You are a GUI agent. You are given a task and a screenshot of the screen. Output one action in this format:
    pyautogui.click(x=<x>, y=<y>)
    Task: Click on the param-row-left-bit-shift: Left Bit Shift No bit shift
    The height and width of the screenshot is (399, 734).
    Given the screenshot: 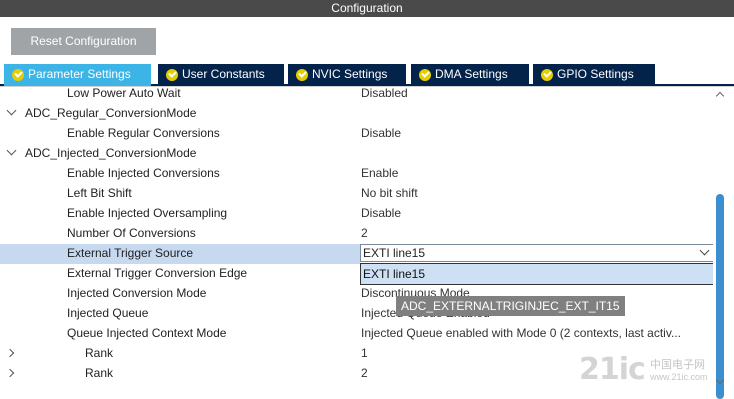 What is the action you would take?
    pyautogui.click(x=356, y=194)
    